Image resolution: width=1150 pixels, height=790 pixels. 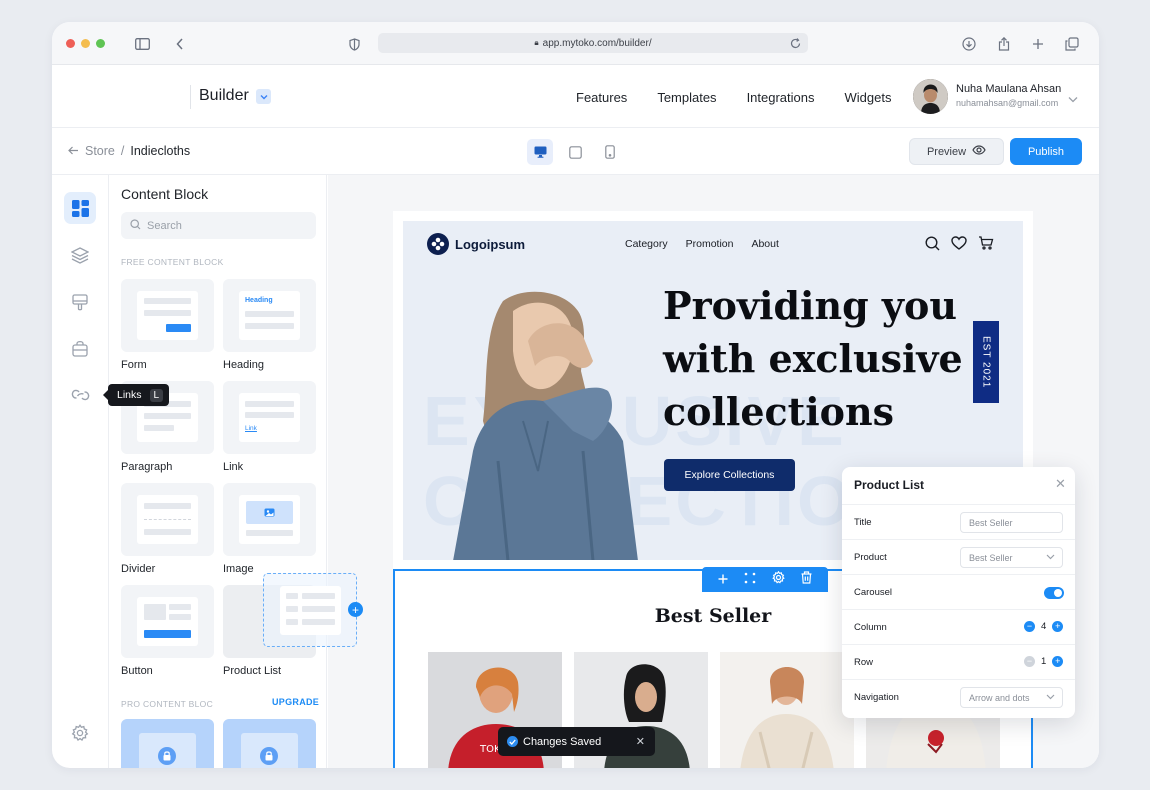 What do you see at coordinates (932, 246) in the screenshot?
I see `search-icon` at bounding box center [932, 246].